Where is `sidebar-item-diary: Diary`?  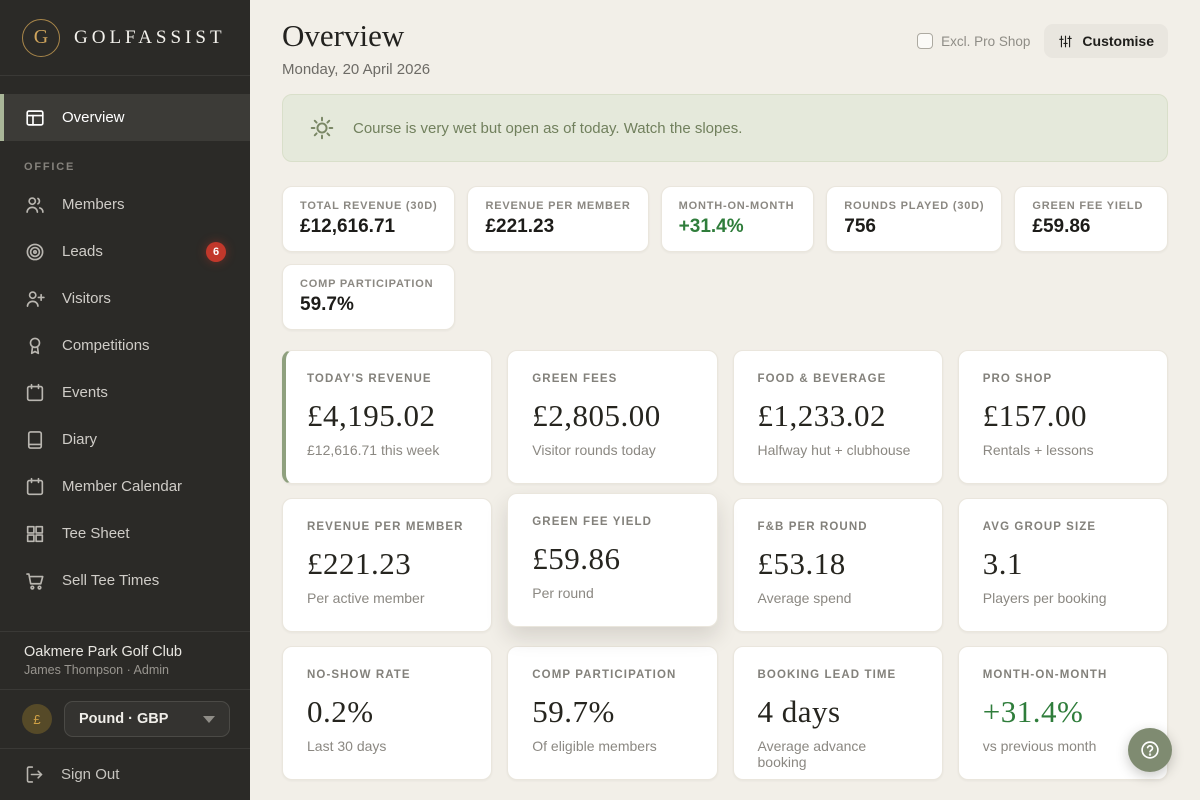
sidebar-item-diary: Diary is located at coordinates (125, 439).